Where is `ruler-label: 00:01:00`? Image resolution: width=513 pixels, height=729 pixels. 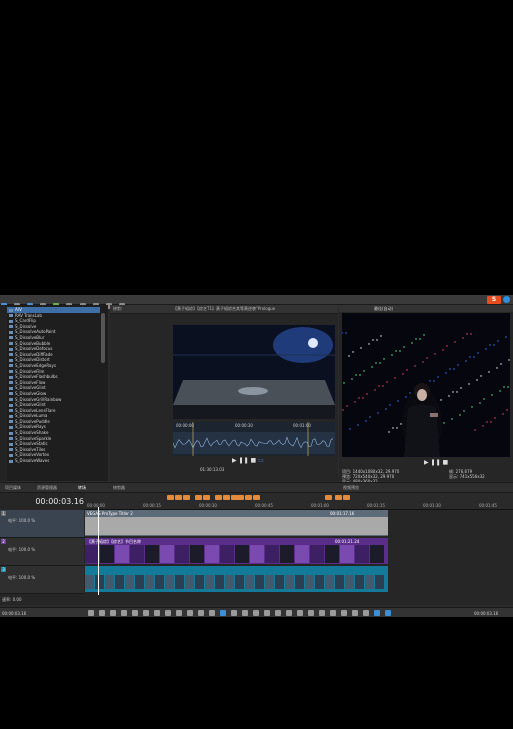 ruler-label: 00:01:00 is located at coordinates (320, 505).